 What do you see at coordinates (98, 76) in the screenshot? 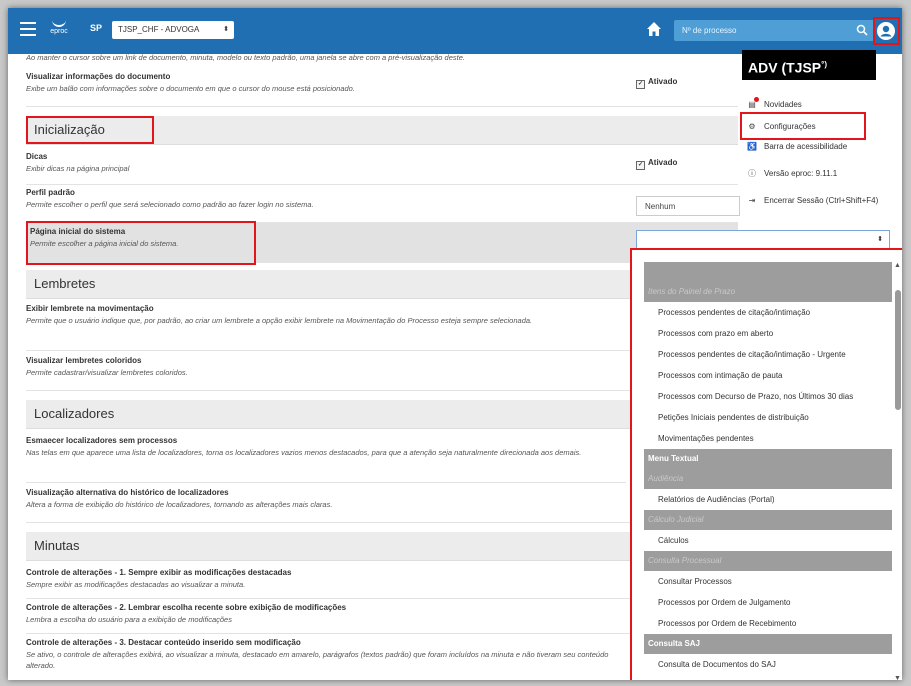
I see `setting-title: Visualizar informações do documento` at bounding box center [98, 76].